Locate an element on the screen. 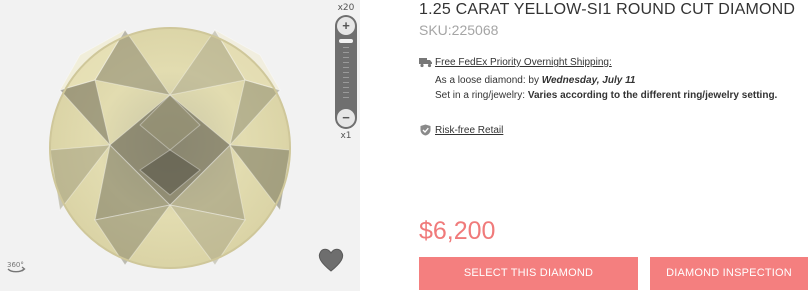  zoom-out-icon: − is located at coordinates (346, 118).